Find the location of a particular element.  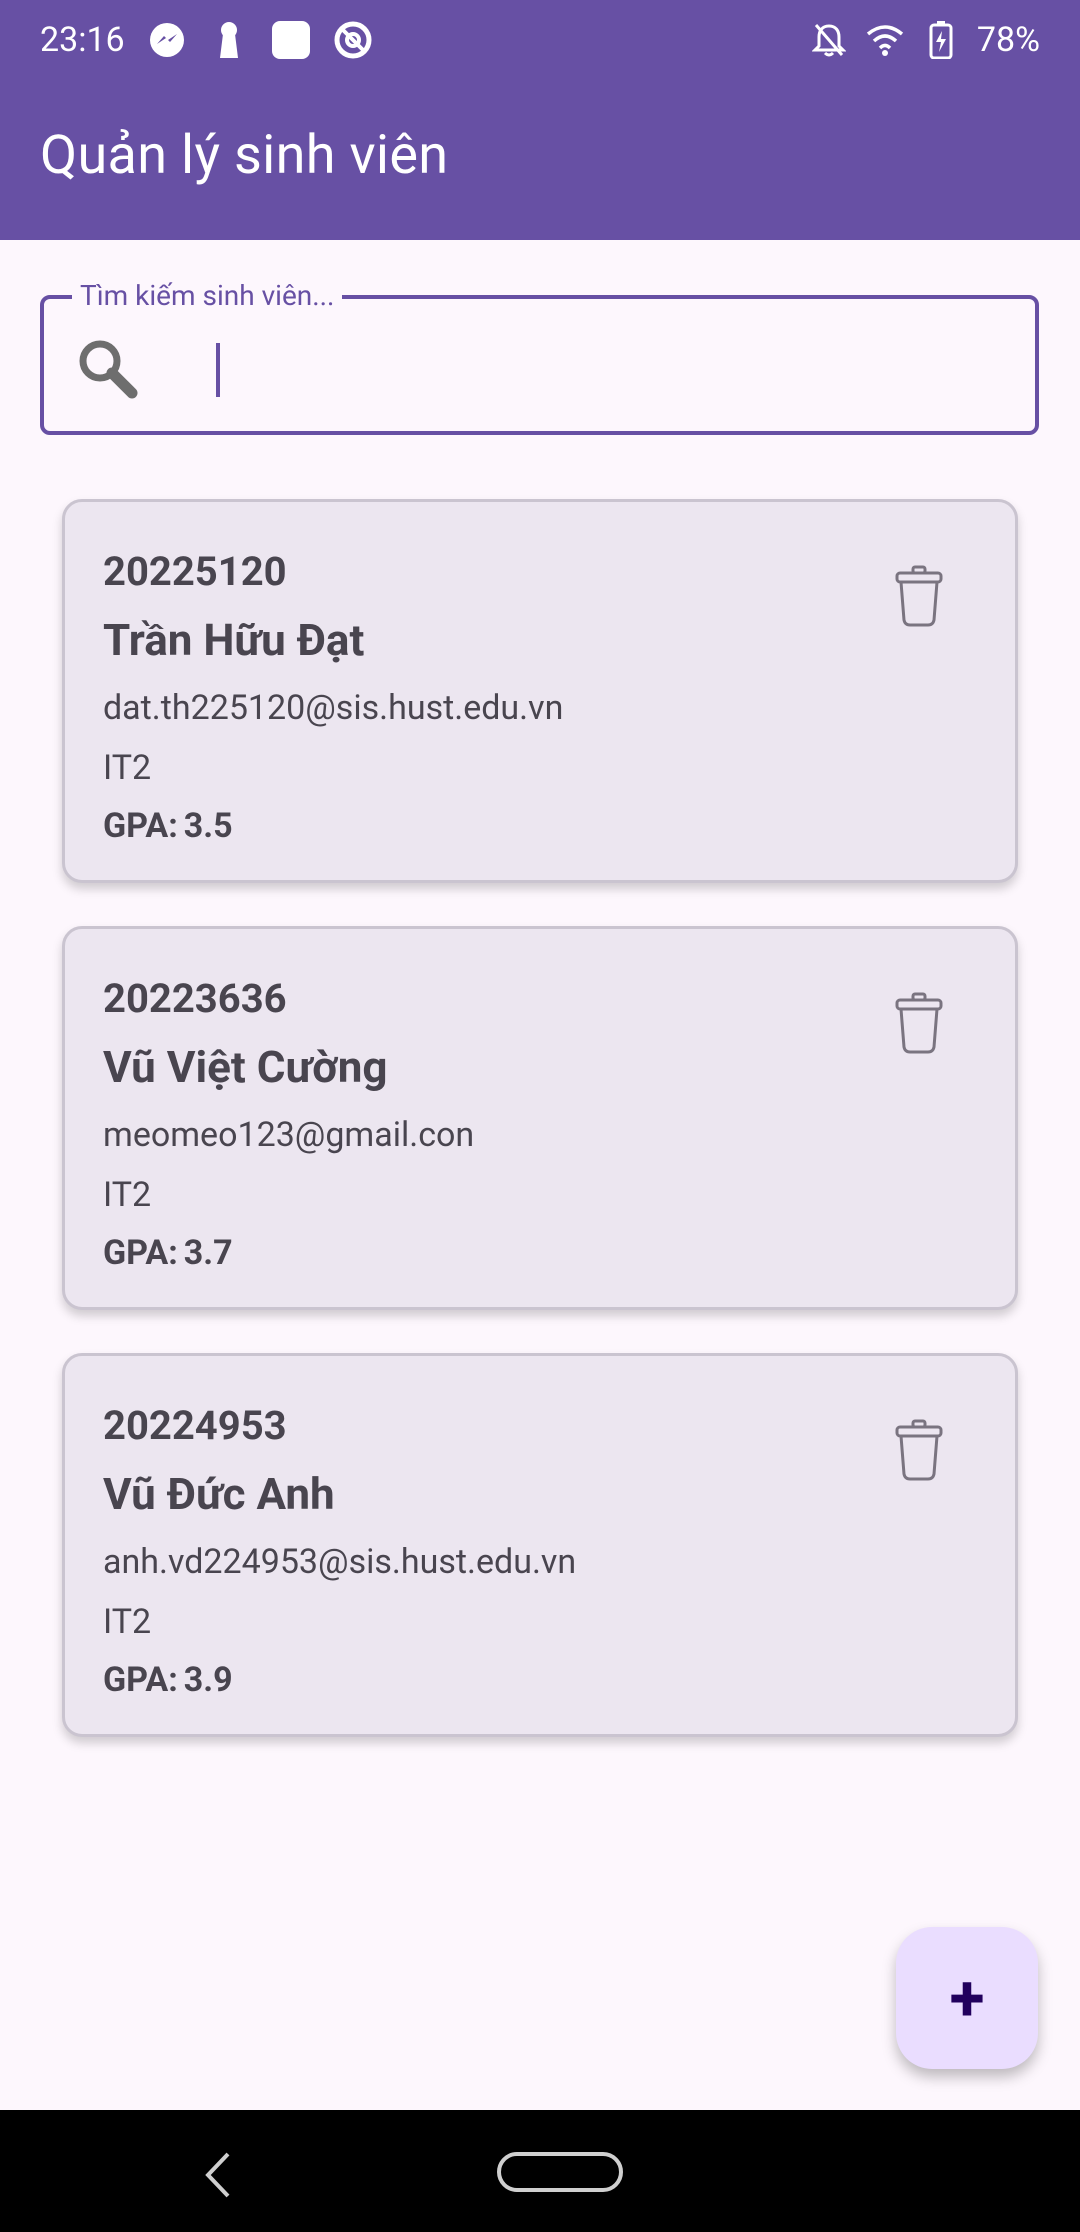

bell-off-icon is located at coordinates (829, 40).